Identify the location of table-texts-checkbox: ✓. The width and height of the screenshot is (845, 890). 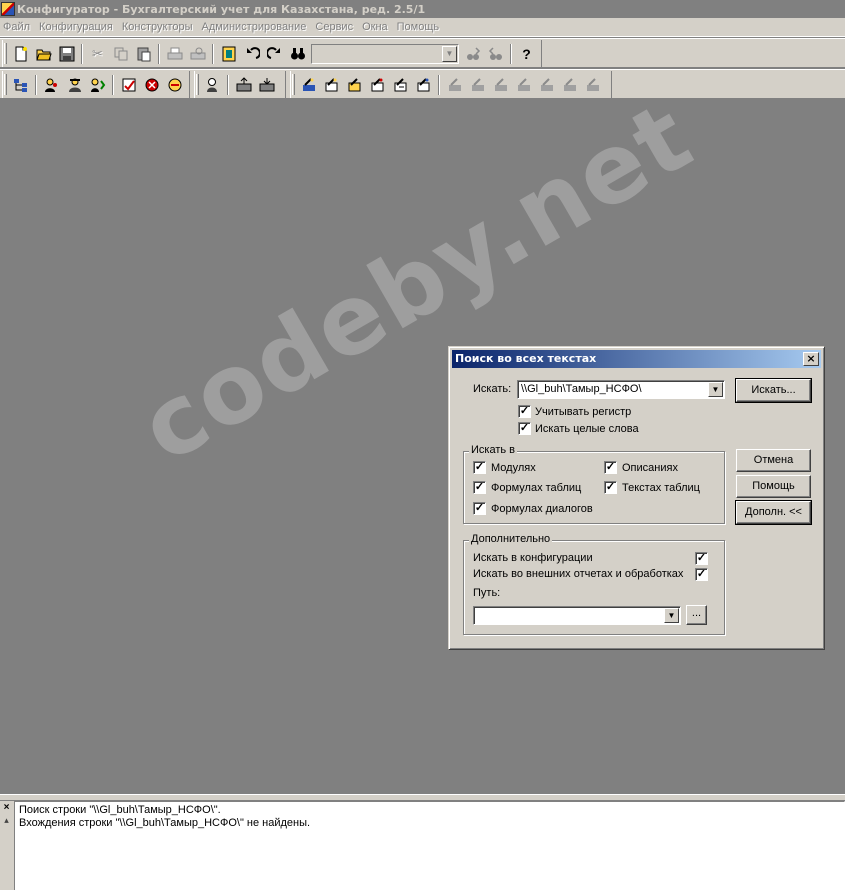
(610, 487).